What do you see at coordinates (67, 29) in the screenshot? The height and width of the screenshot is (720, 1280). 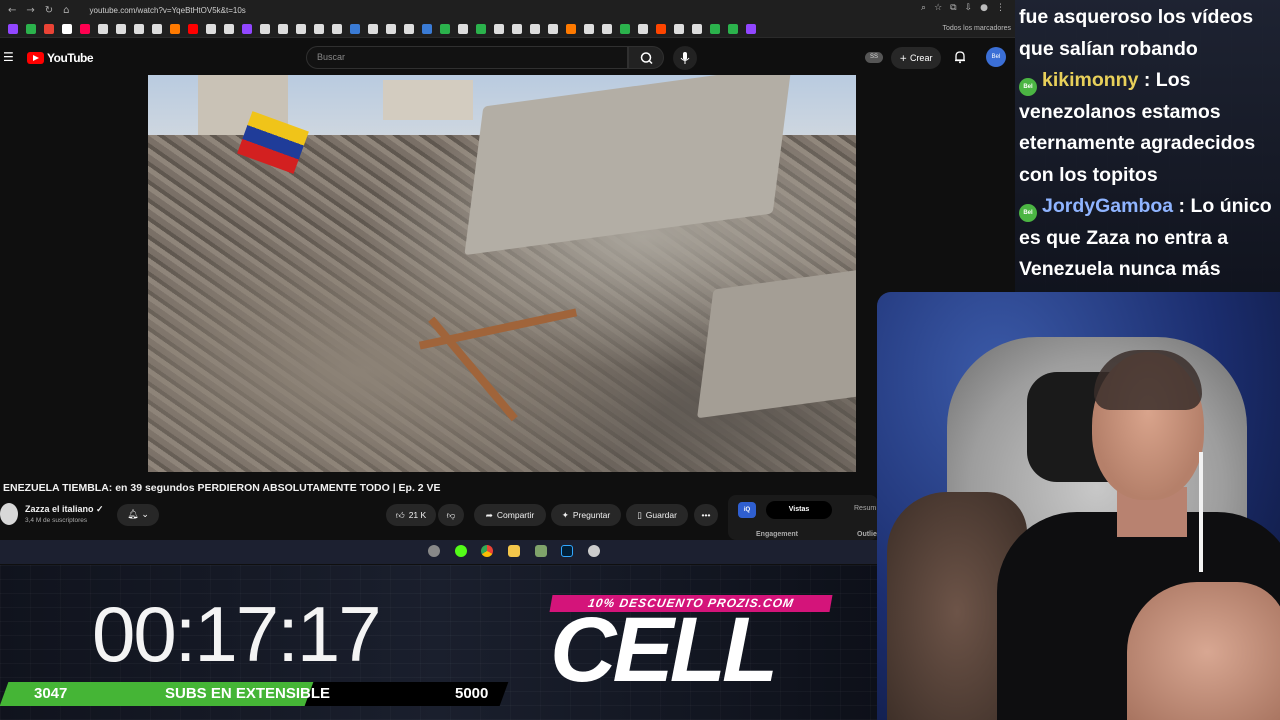 I see `bookmark-x-icon` at bounding box center [67, 29].